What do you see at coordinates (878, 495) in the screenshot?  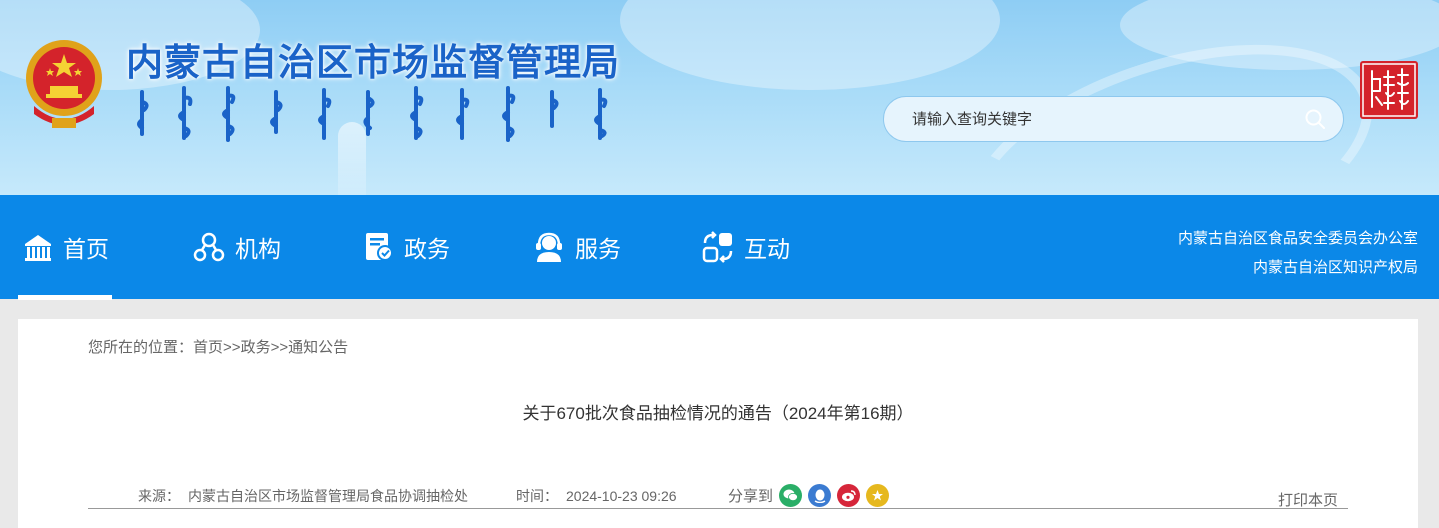 I see `qzone-icon` at bounding box center [878, 495].